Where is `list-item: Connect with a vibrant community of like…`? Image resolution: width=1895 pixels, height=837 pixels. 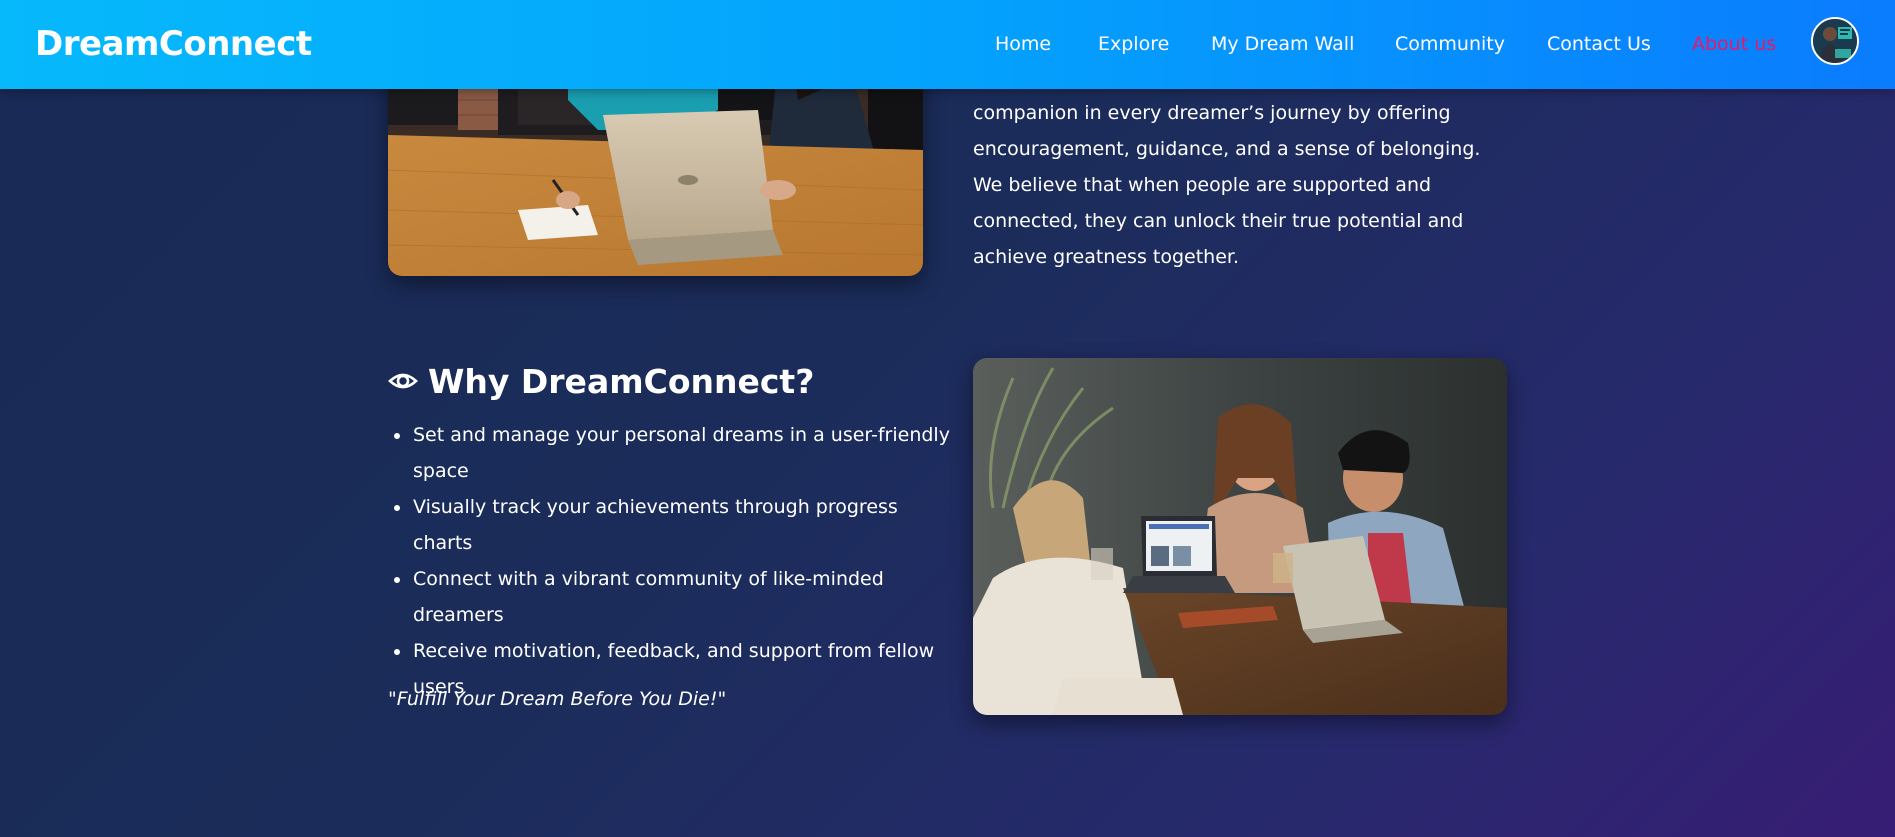 list-item: Connect with a vibrant community of like… is located at coordinates (682, 597).